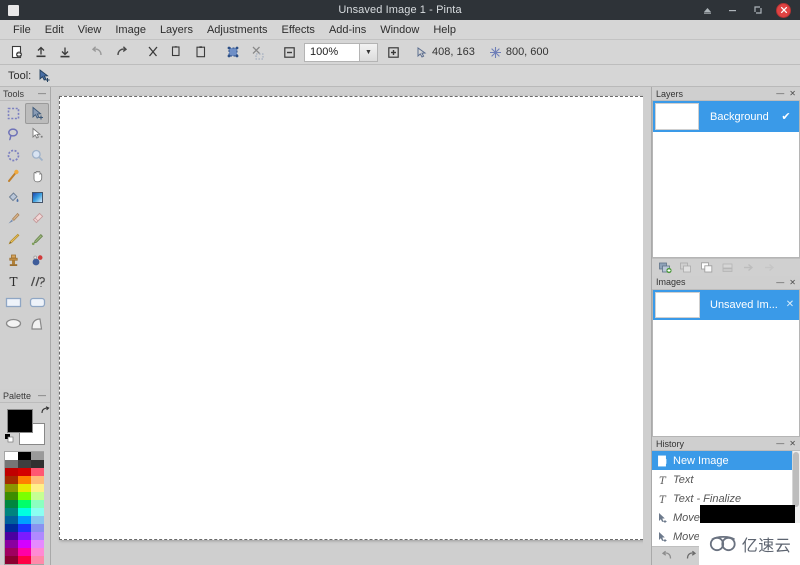 This screenshot has height=565, width=800. Describe the element at coordinates (65, 52) in the screenshot. I see `save-image-button` at that location.